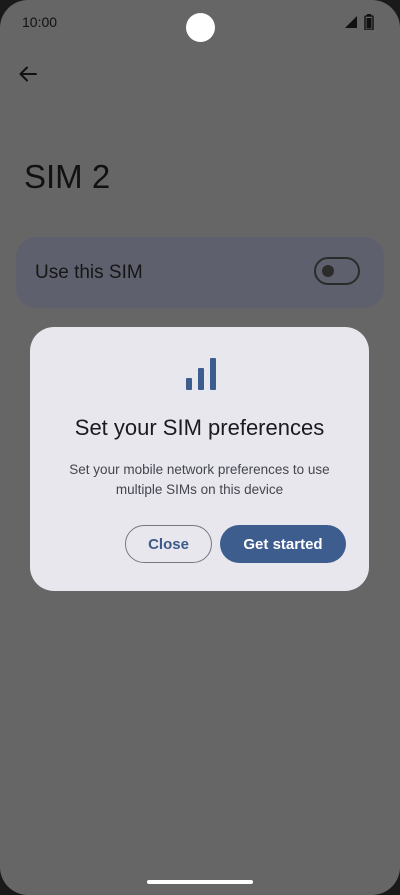 Image resolution: width=400 pixels, height=895 pixels. What do you see at coordinates (200, 882) in the screenshot?
I see `home-indicator` at bounding box center [200, 882].